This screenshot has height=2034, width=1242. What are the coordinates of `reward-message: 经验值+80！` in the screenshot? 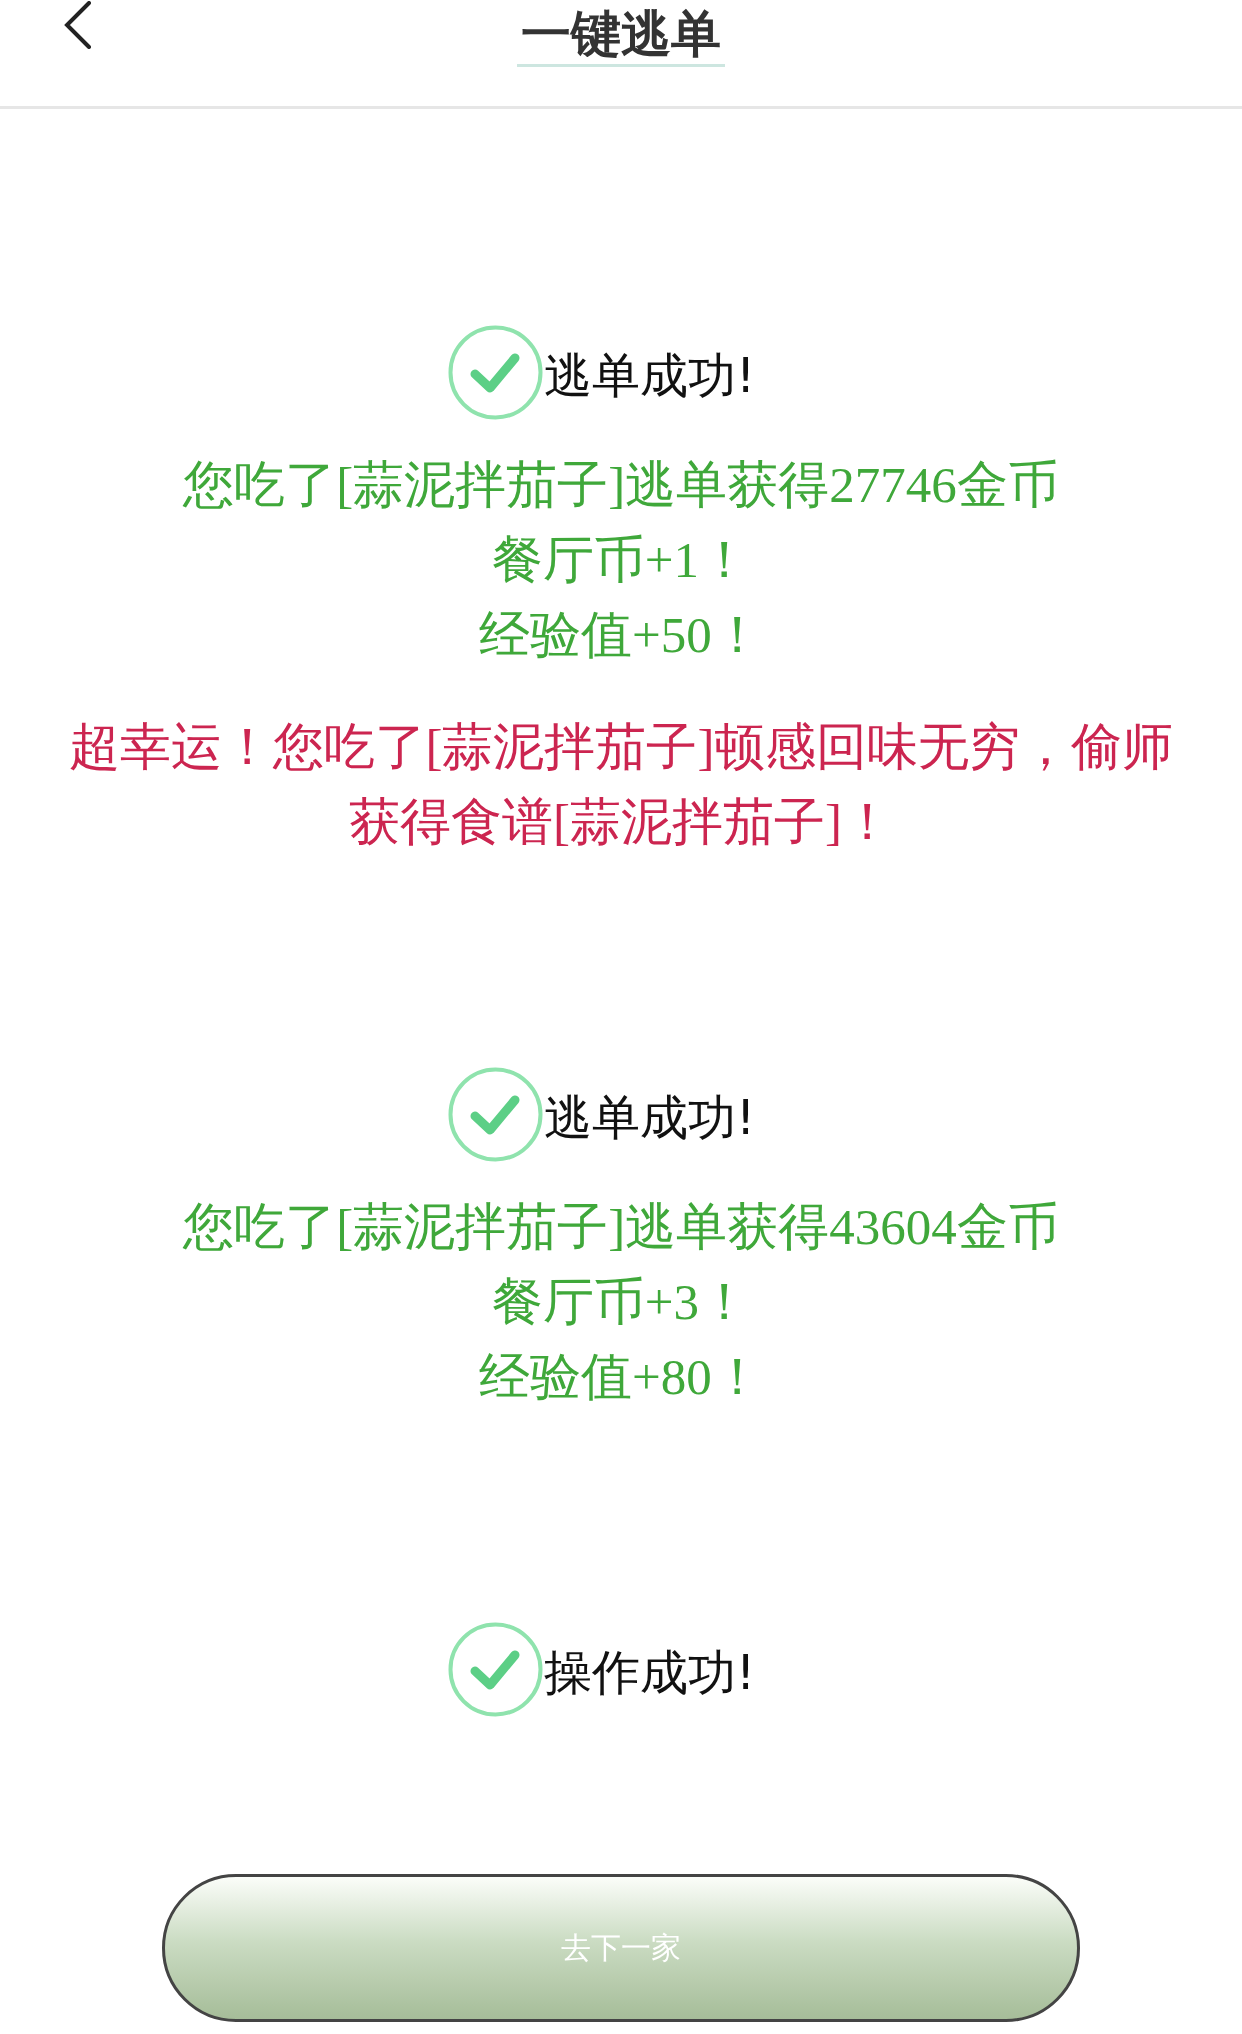 It's located at (621, 1377).